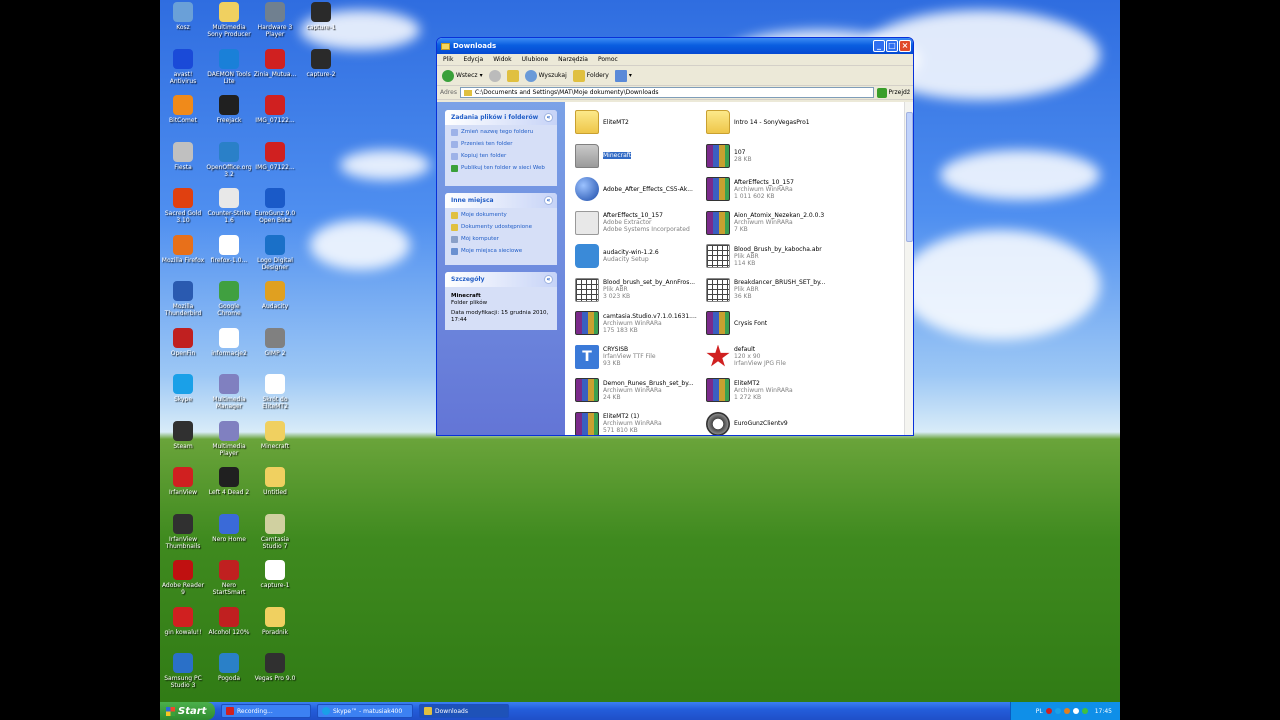  What do you see at coordinates (275, 342) in the screenshot?
I see `desktop-icon: GIMP 2` at bounding box center [275, 342].